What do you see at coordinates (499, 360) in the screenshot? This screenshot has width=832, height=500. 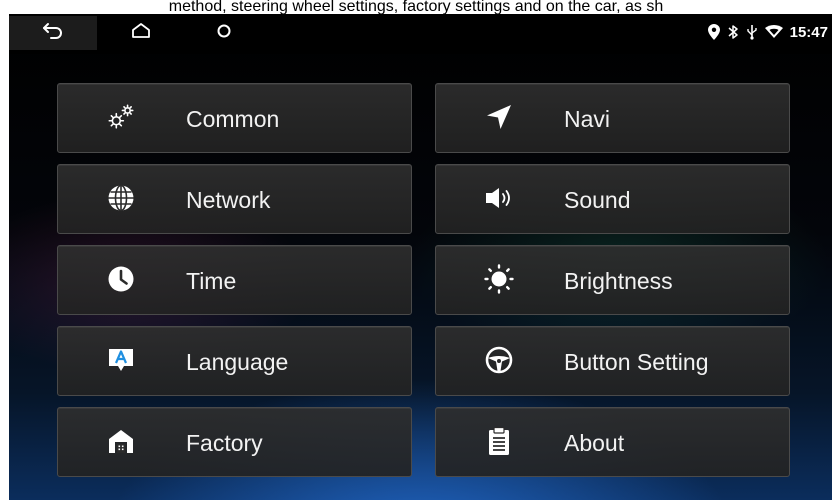 I see `steering-wheel-icon` at bounding box center [499, 360].